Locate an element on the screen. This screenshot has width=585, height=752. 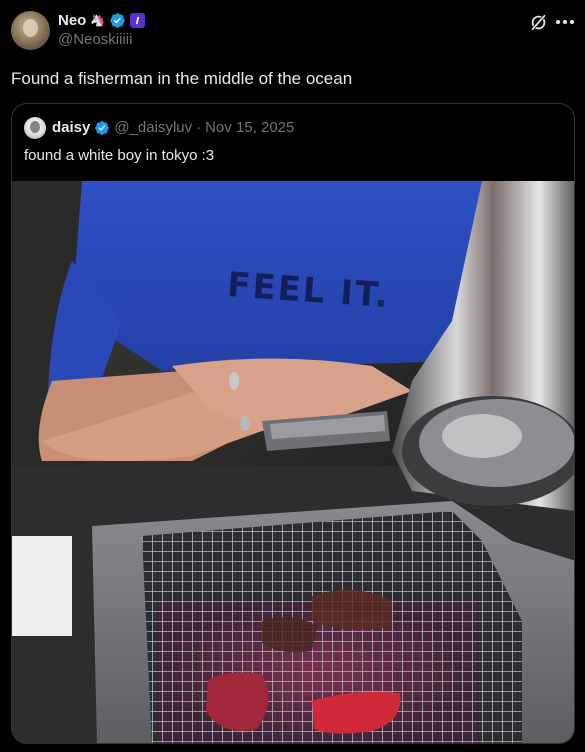
affiliate-badge-icon is located at coordinates (138, 20).